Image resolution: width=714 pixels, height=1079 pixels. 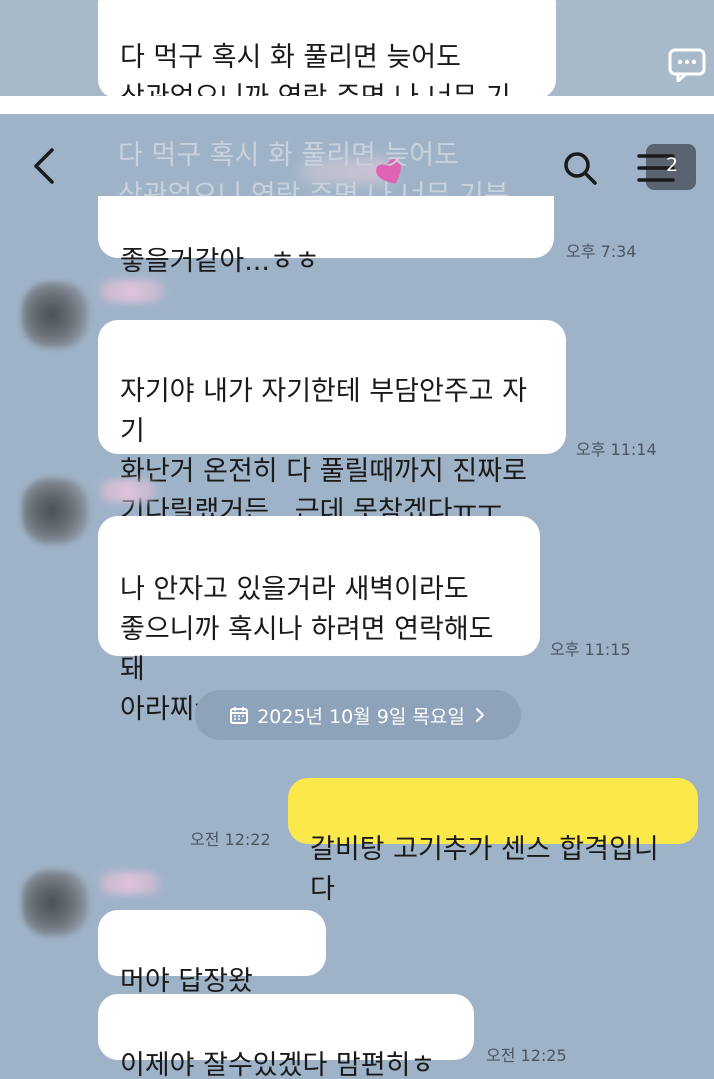 What do you see at coordinates (484, 869) in the screenshot?
I see `message-text: 갈비탕 고기추가 센스 합격입니다` at bounding box center [484, 869].